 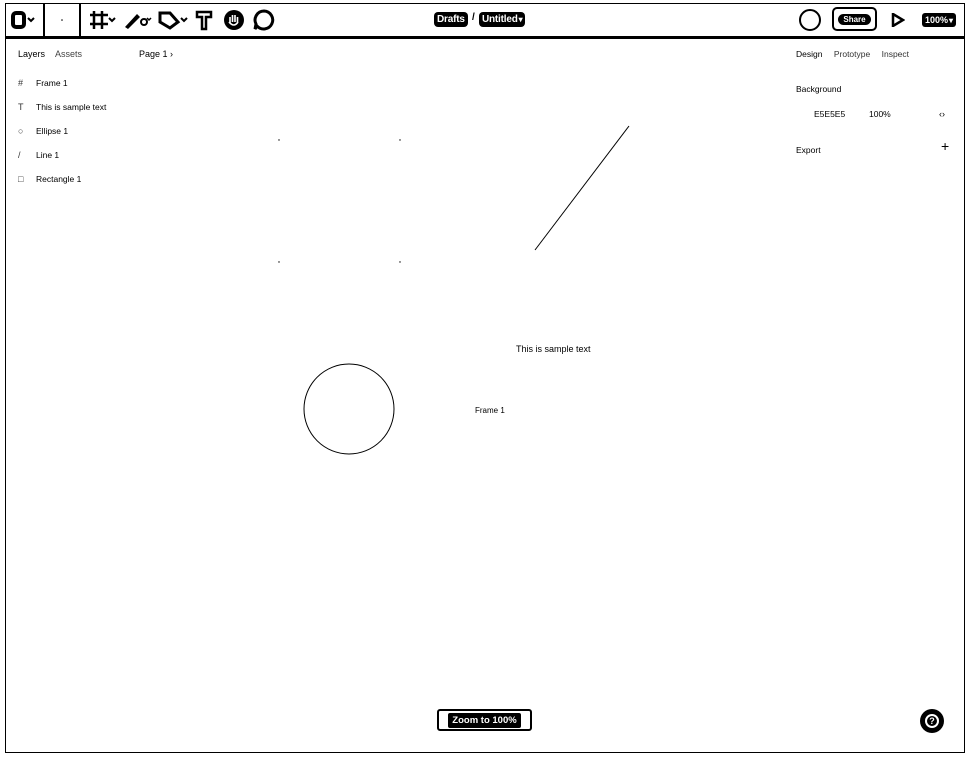 I want to click on top-toolbar: Drafts / Untitled▾ Share 100%▾, so click(x=485, y=21).